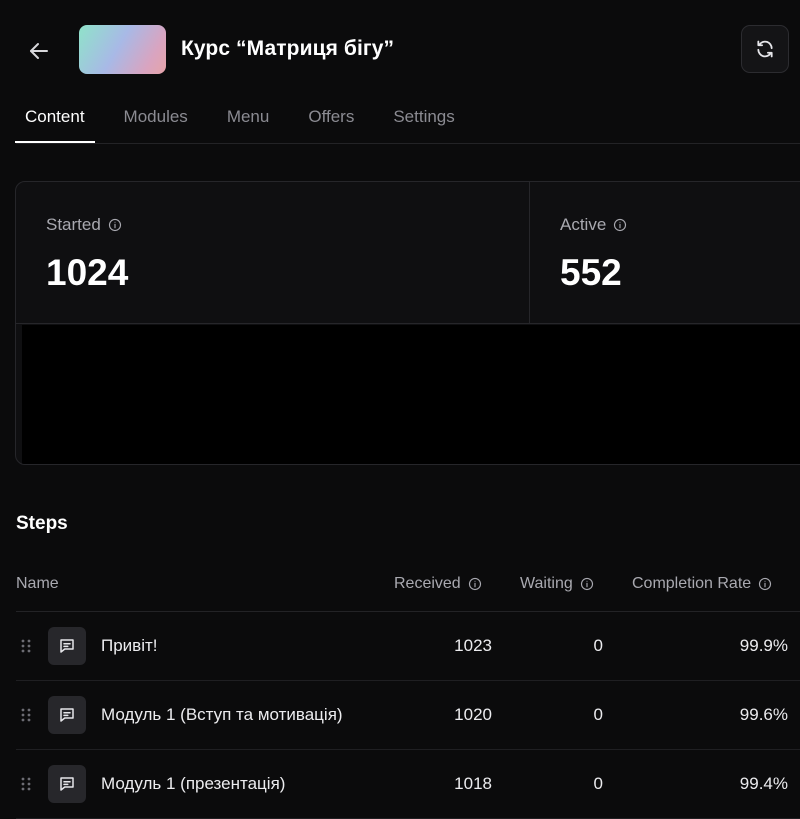 This screenshot has width=800, height=819. Describe the element at coordinates (193, 784) in the screenshot. I see `step-name: Модуль 1 (презентація)` at that location.